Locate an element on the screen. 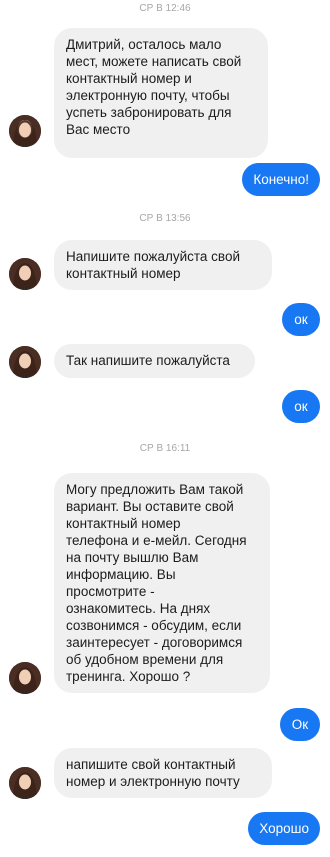 Image resolution: width=330 pixels, height=857 pixels. timestamp: СР В 12:46 is located at coordinates (165, 8).